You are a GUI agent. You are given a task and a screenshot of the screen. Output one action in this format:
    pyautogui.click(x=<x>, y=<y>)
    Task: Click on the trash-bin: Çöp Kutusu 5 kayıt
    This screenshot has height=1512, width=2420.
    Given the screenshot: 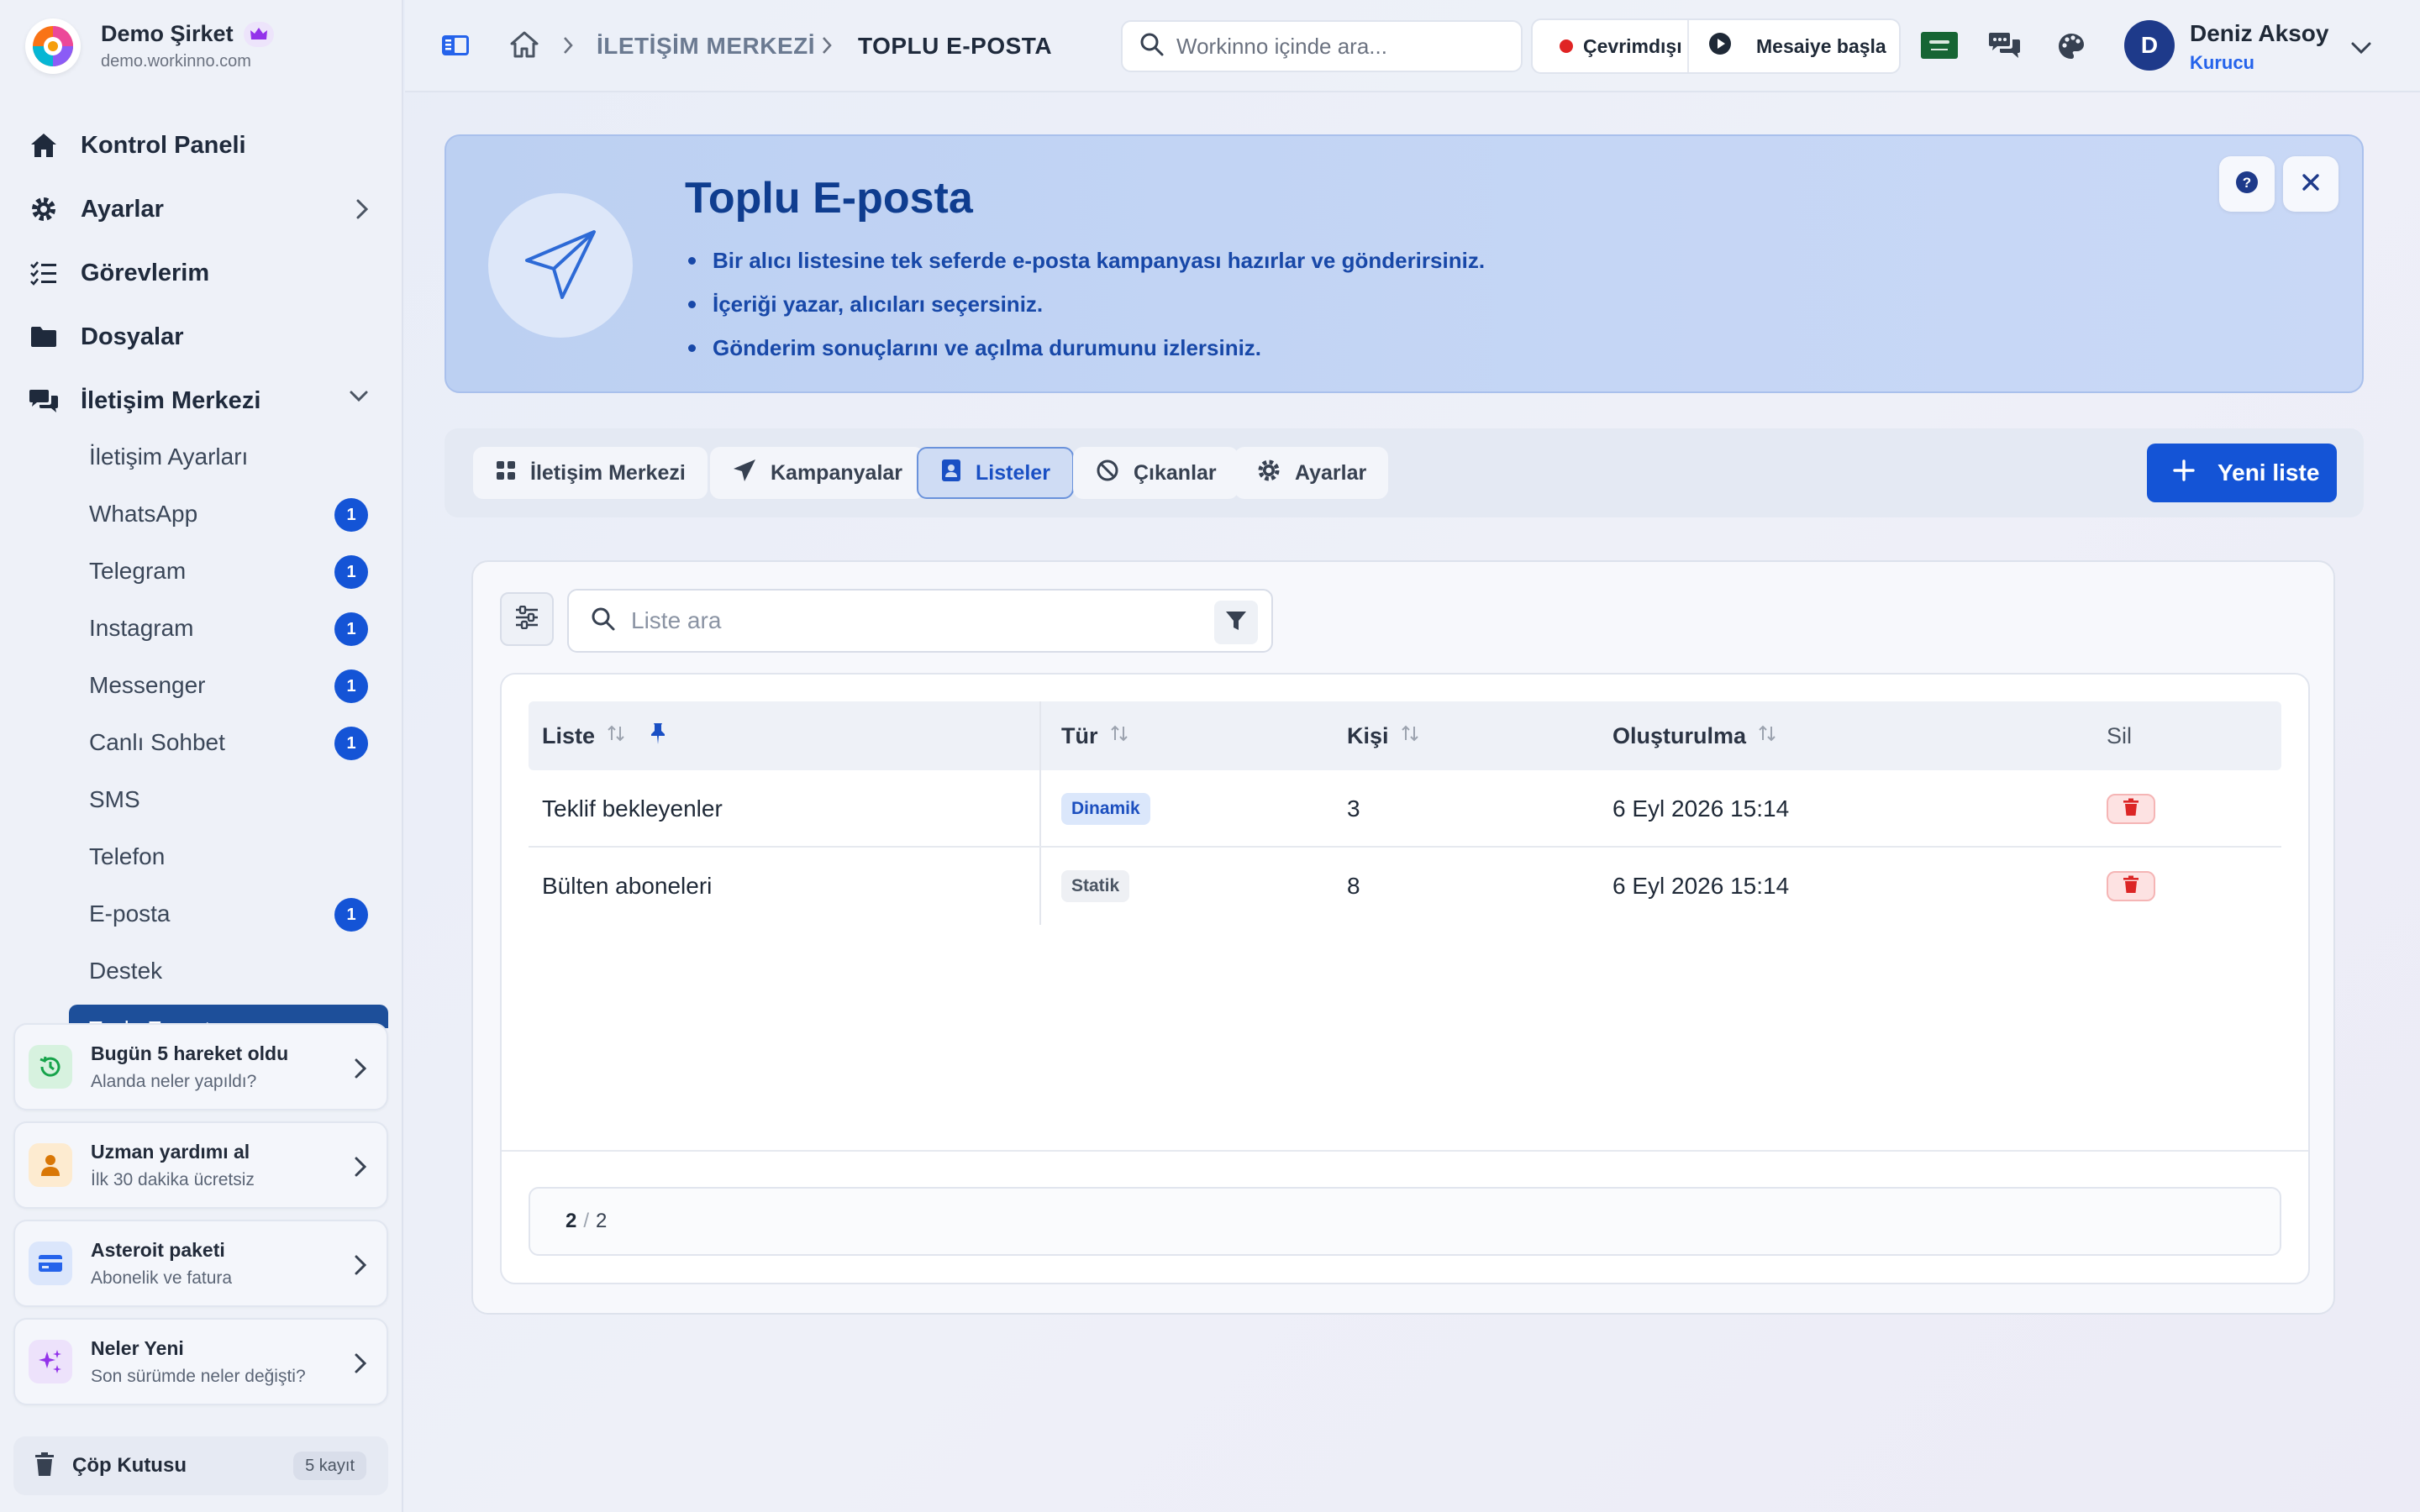 What is the action you would take?
    pyautogui.click(x=200, y=1465)
    